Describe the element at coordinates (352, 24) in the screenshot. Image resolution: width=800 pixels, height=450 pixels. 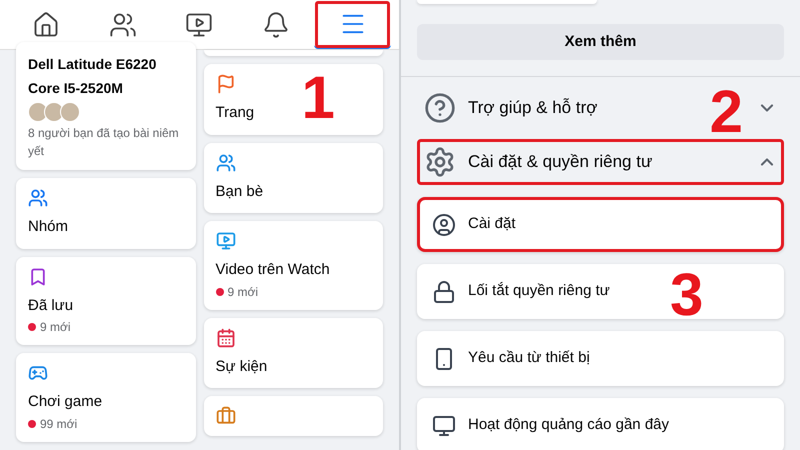
I see `nav-tab` at that location.